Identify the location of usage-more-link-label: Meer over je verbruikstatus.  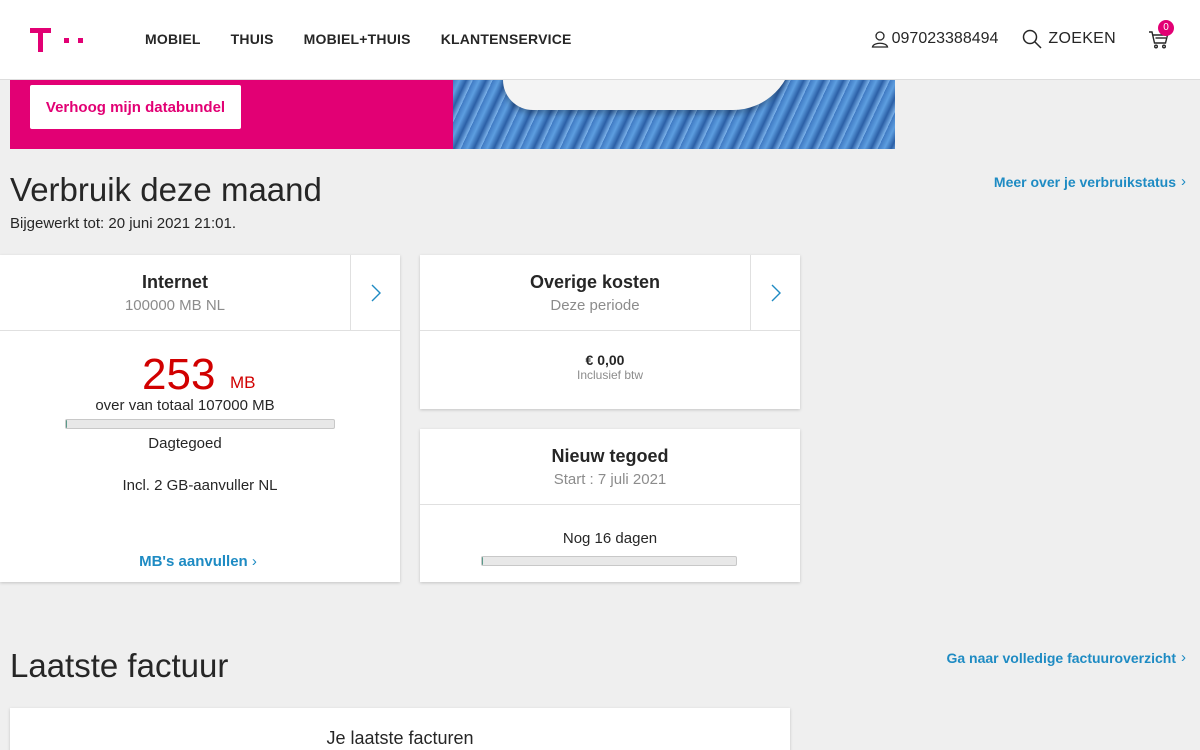
(1084, 181).